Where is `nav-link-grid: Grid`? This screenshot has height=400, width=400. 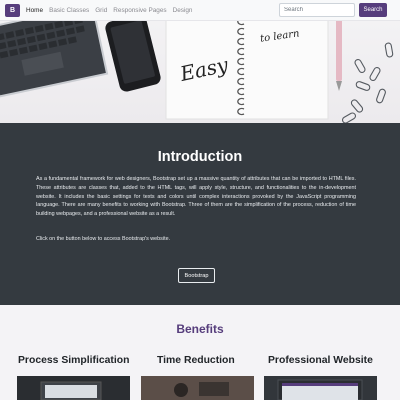
nav-link-grid: Grid is located at coordinates (101, 10).